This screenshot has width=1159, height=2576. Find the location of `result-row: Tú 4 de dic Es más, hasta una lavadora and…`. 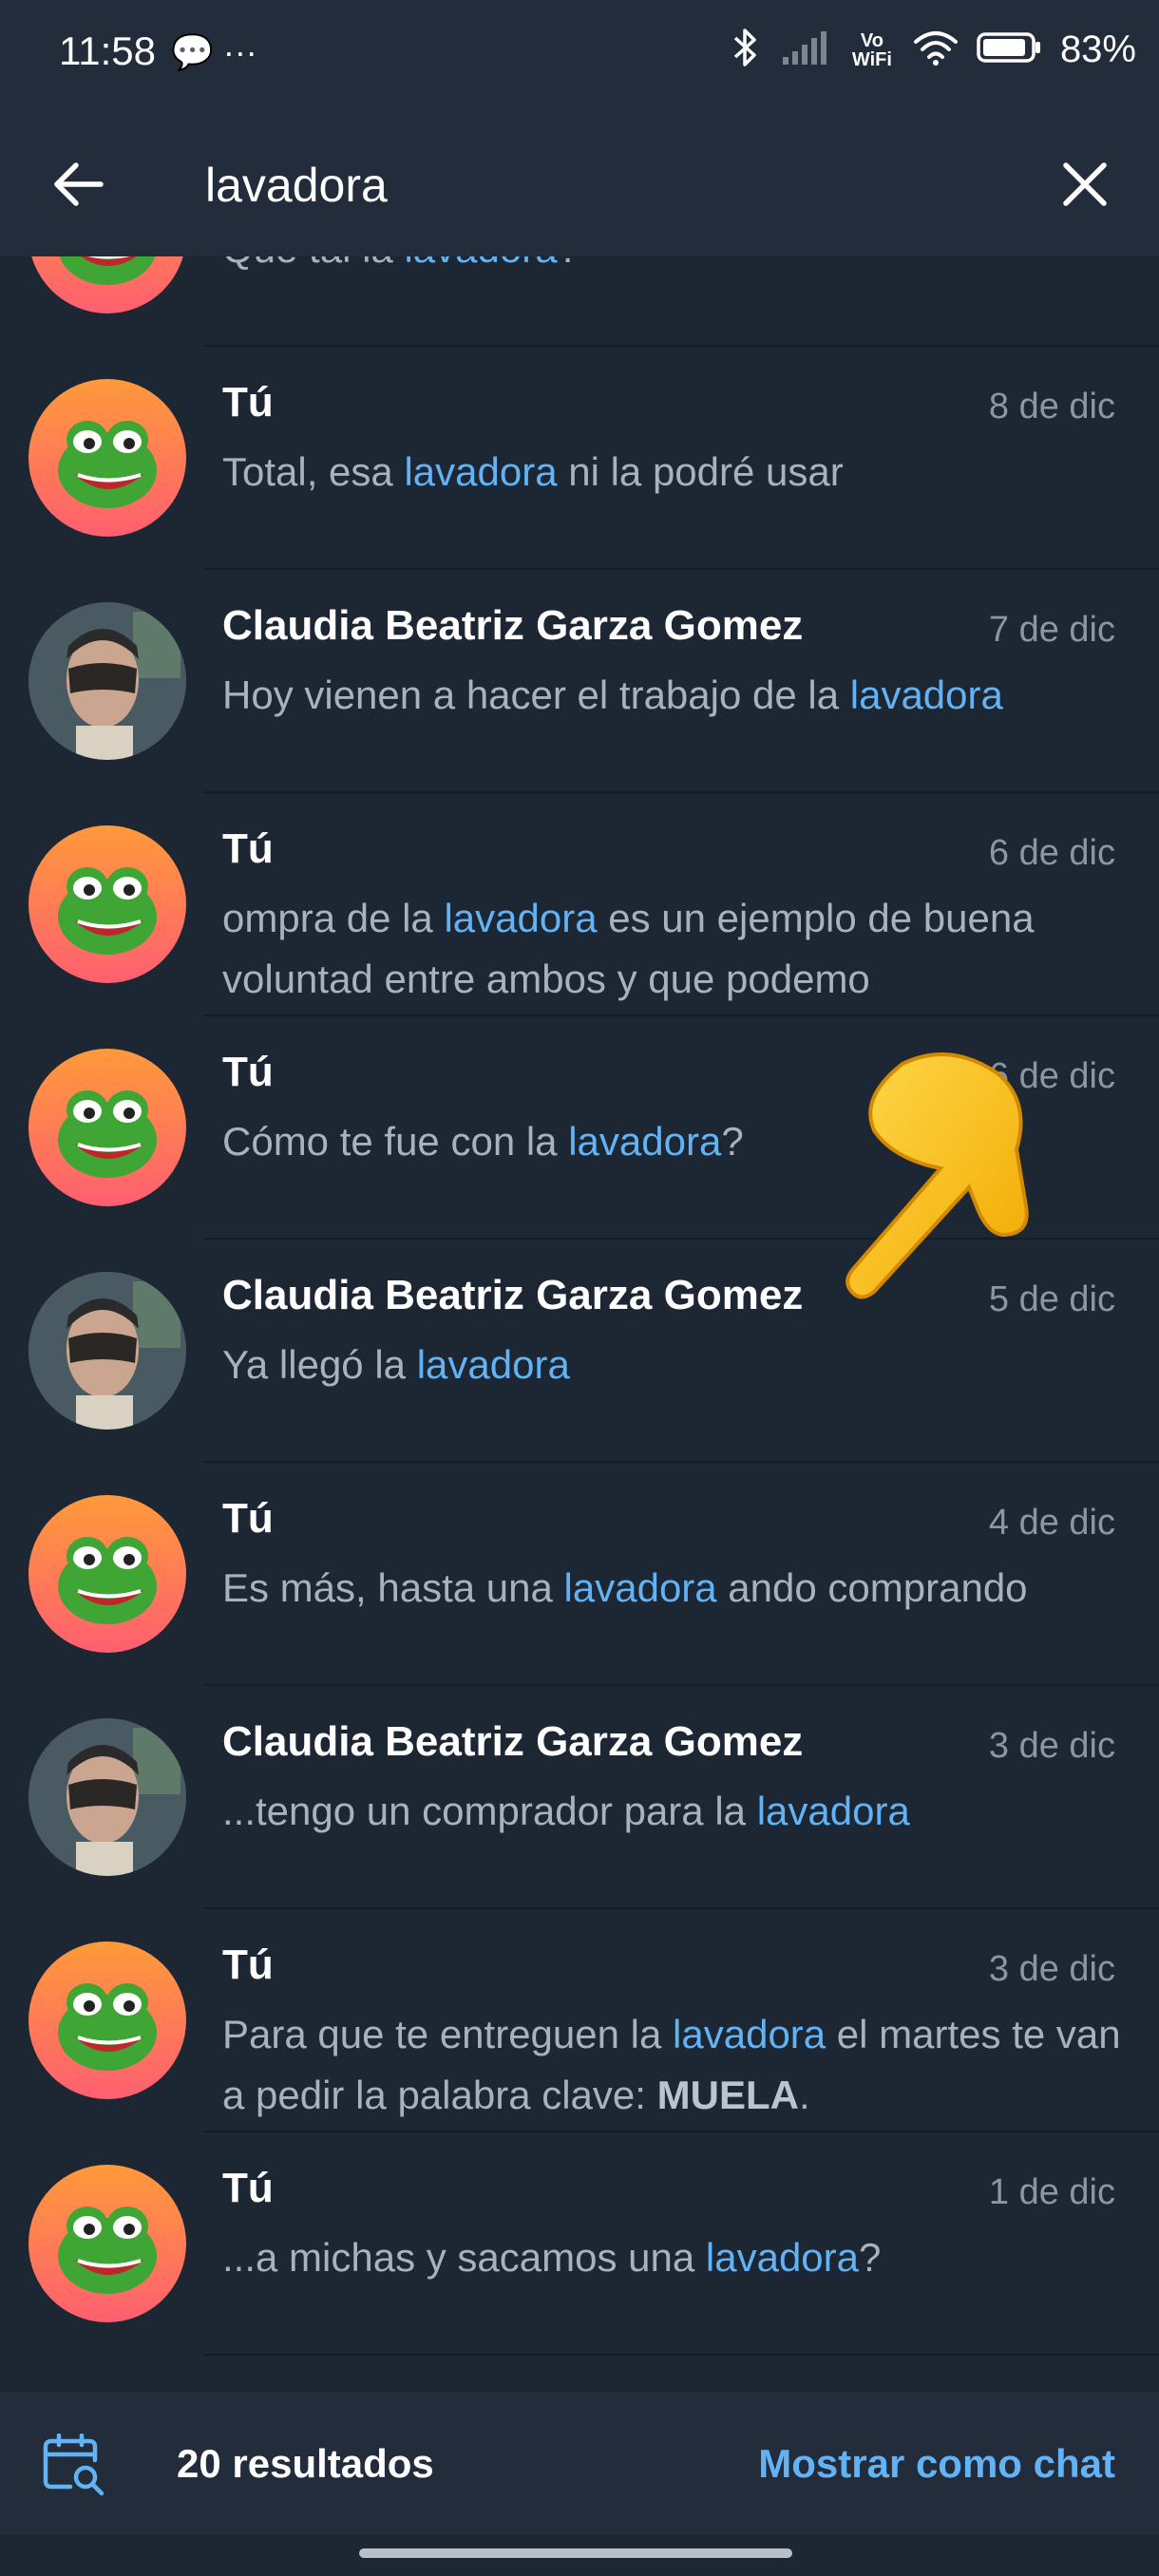

result-row: Tú 4 de dic Es más, hasta una lavadora and… is located at coordinates (579, 1574).